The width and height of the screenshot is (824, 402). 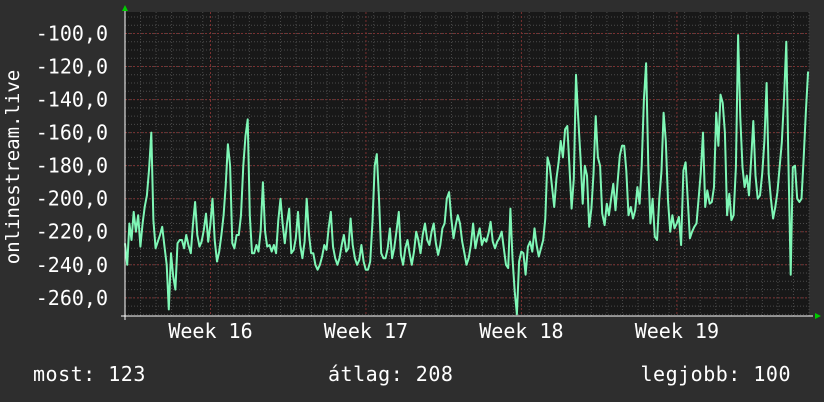 What do you see at coordinates (521, 331) in the screenshot?
I see `x-tick-label: Week 18` at bounding box center [521, 331].